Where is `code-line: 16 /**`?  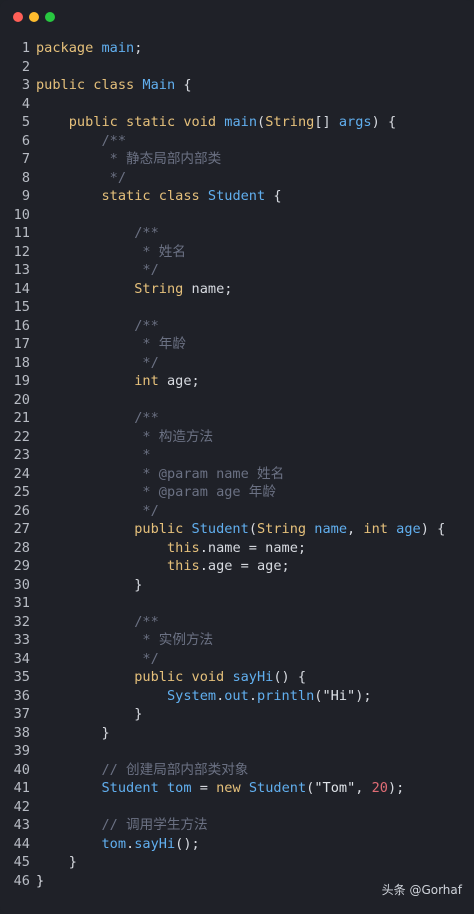
code-line: 16 /** is located at coordinates (237, 326).